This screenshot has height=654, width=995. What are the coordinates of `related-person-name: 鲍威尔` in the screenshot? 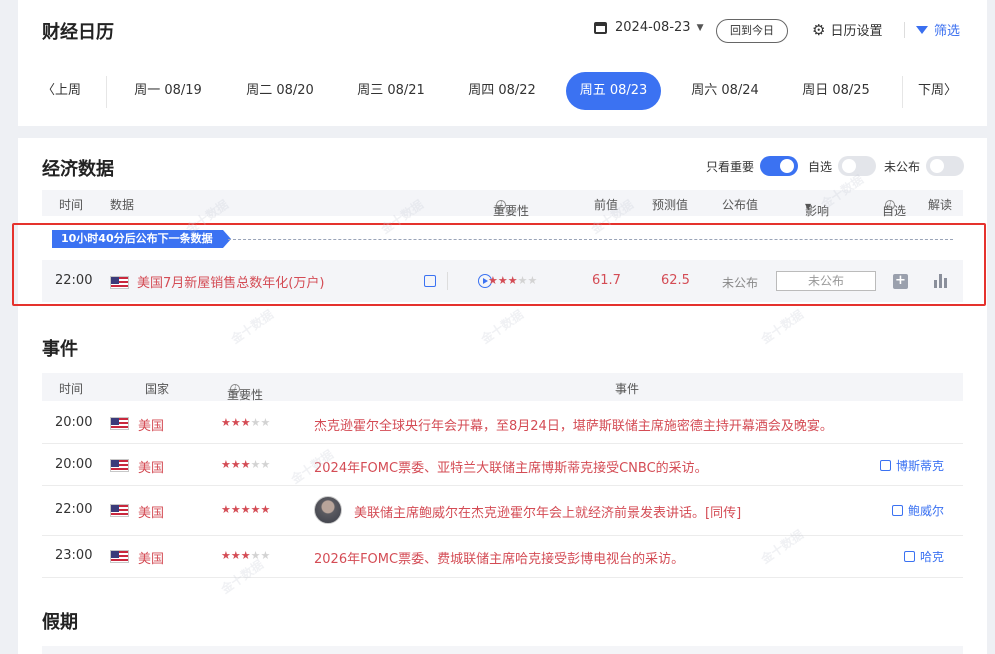 It's located at (926, 511).